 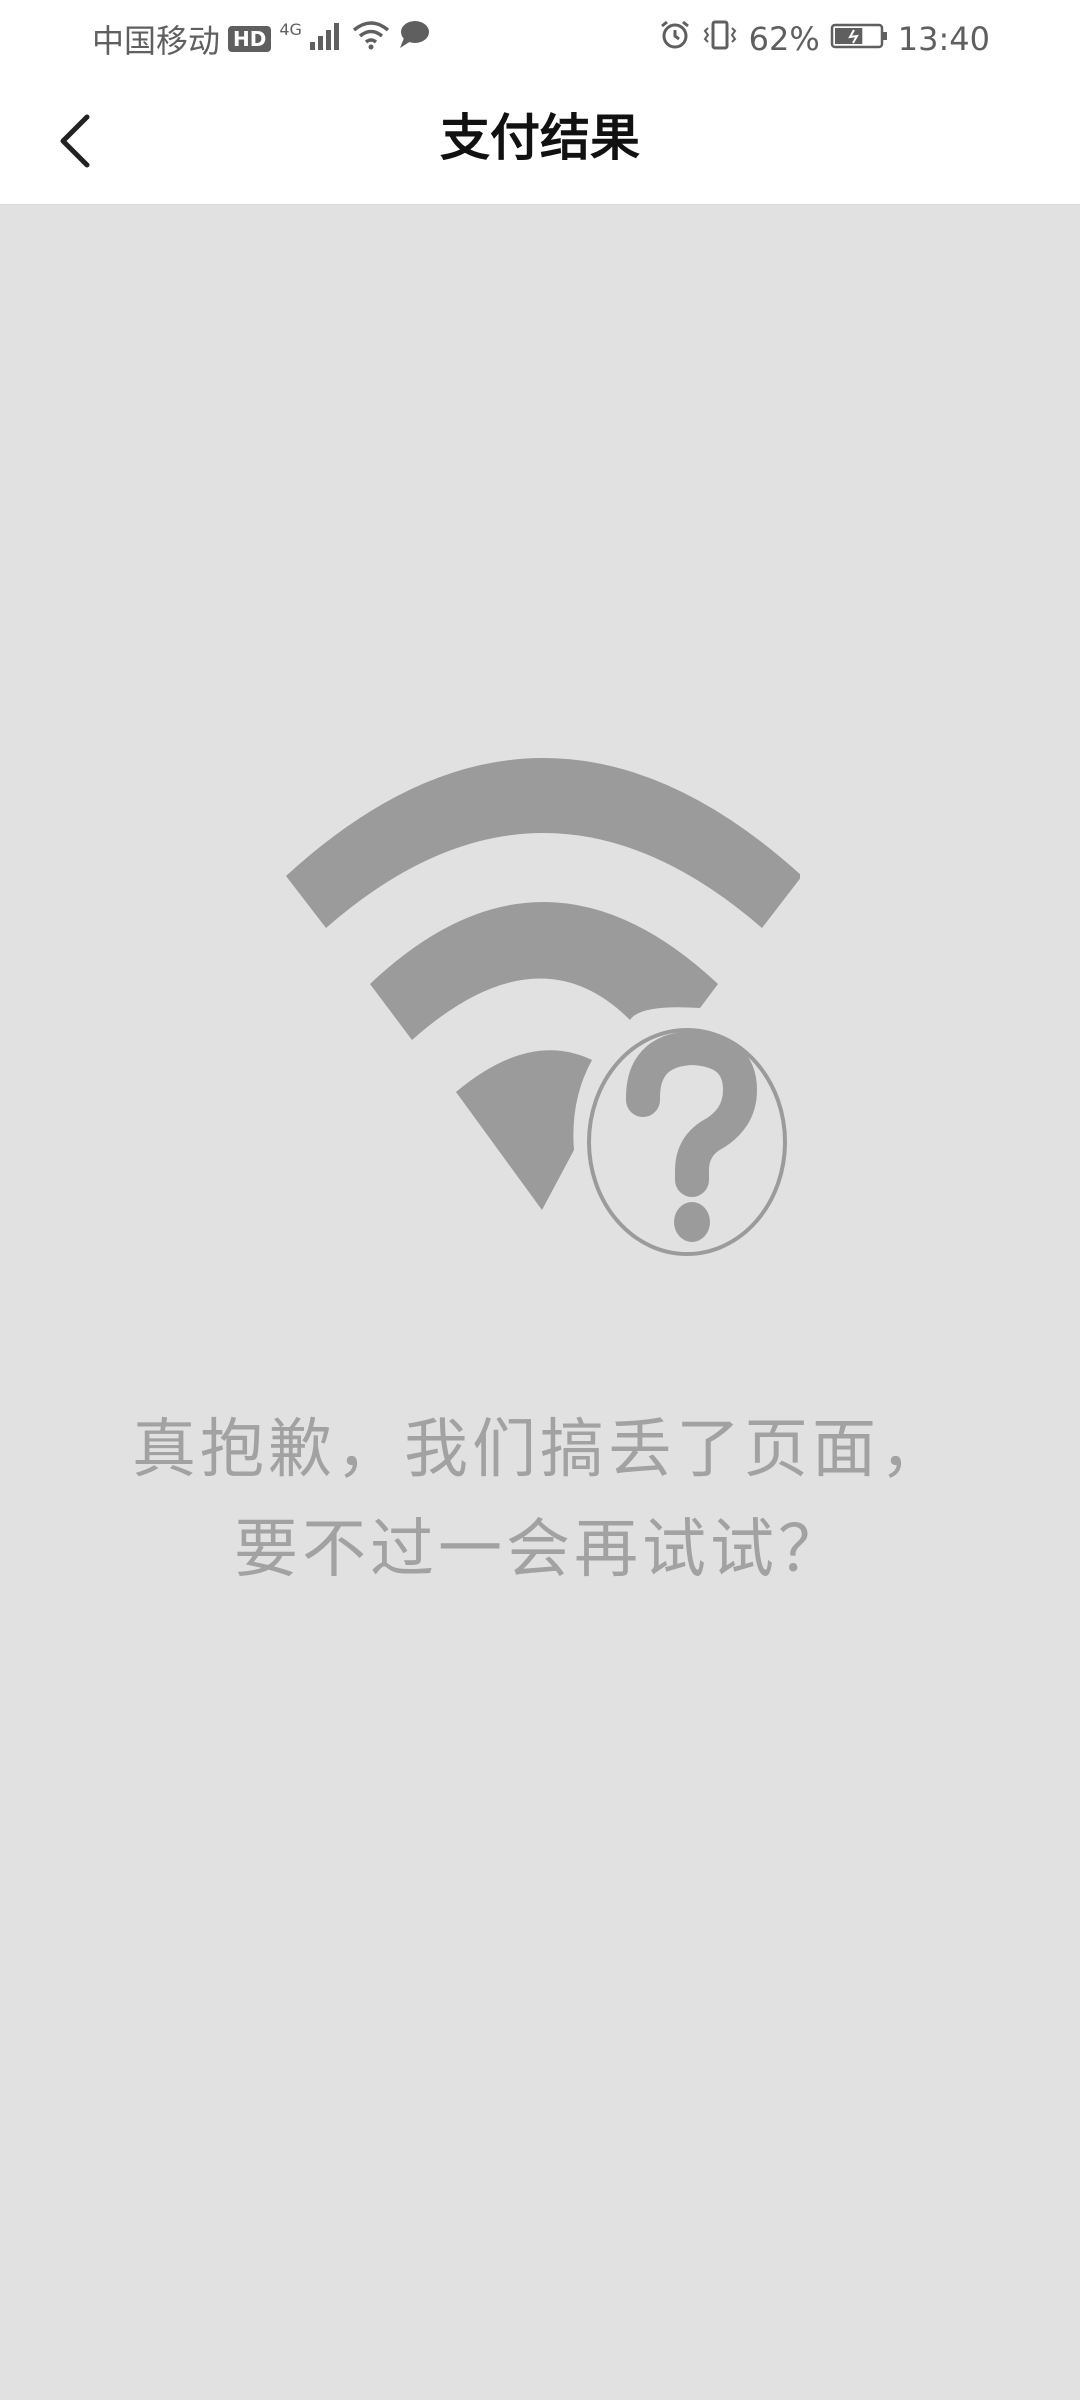 I want to click on page-title: 支付结果, so click(x=540, y=138).